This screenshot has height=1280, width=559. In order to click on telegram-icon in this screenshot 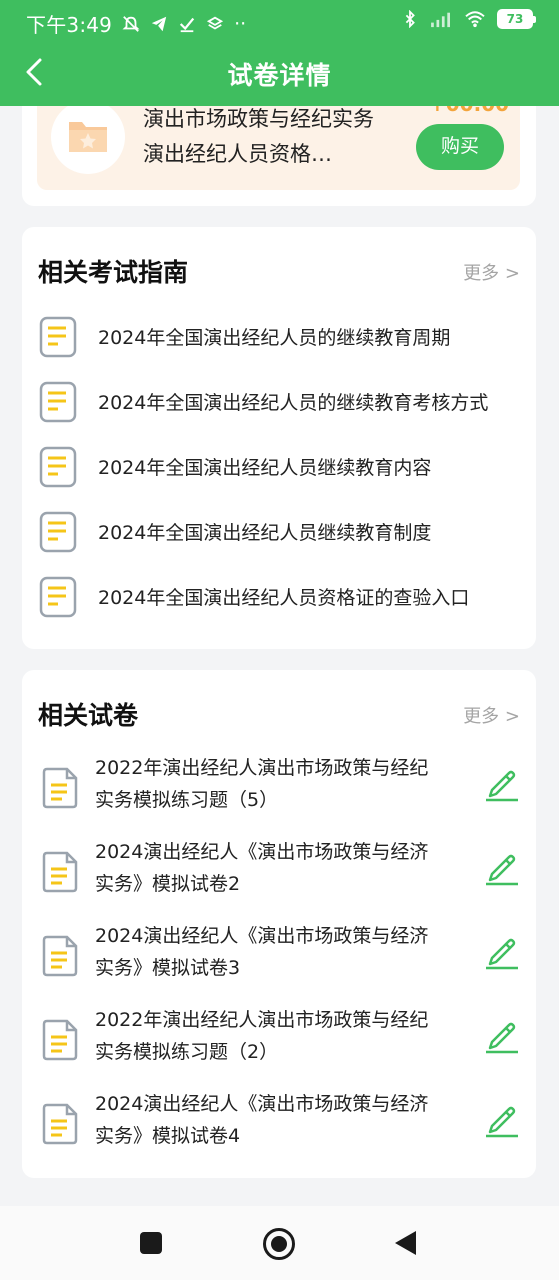, I will do `click(159, 23)`.